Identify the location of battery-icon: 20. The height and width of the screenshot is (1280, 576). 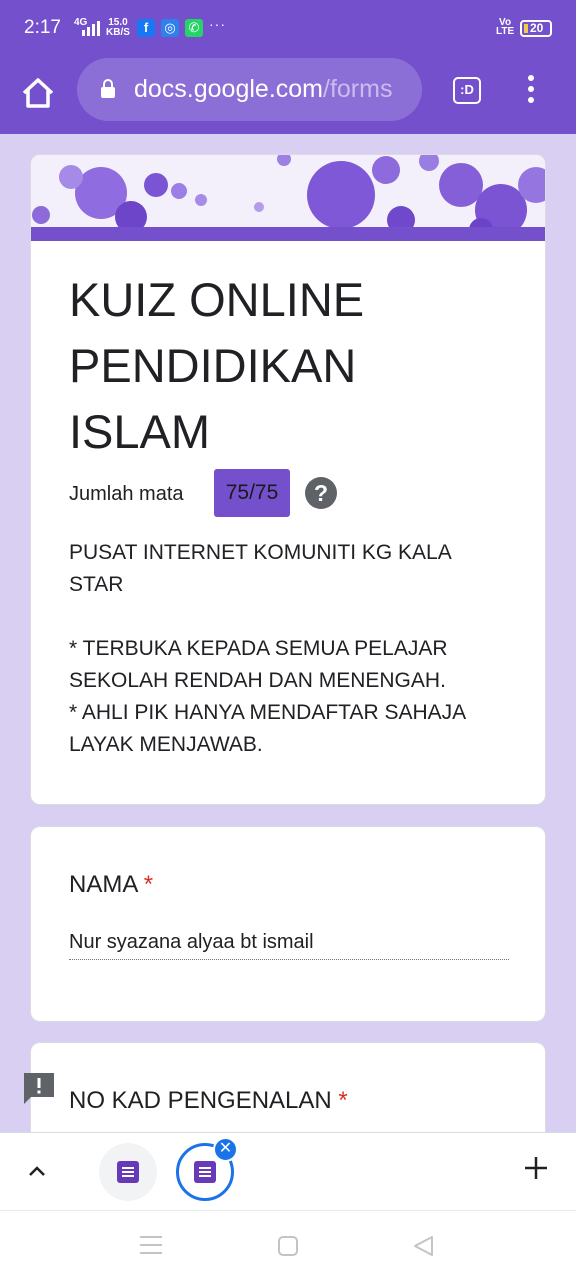
(536, 28).